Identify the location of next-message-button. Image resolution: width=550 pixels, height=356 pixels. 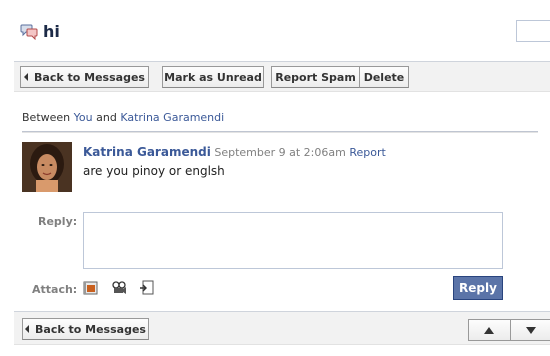
(529, 330).